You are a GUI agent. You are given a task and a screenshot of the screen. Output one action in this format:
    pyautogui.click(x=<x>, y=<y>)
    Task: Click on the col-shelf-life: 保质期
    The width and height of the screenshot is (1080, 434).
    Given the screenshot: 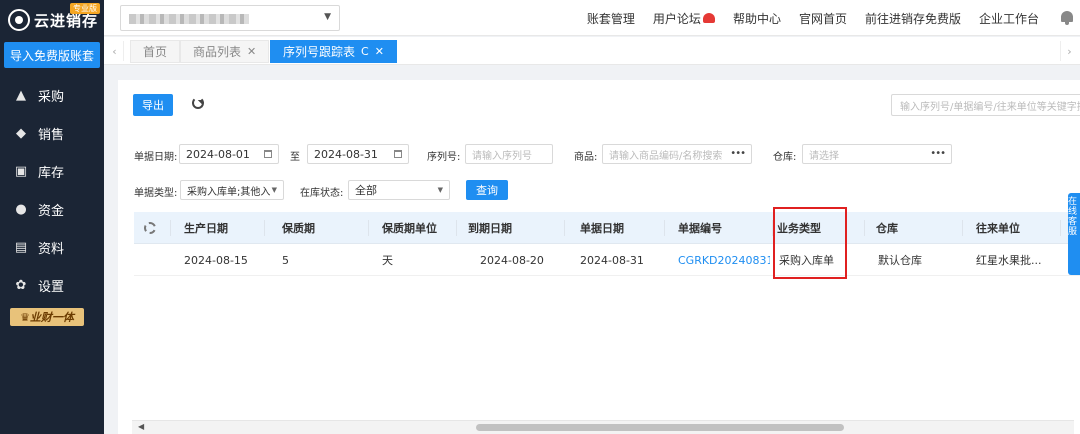 What is the action you would take?
    pyautogui.click(x=298, y=228)
    